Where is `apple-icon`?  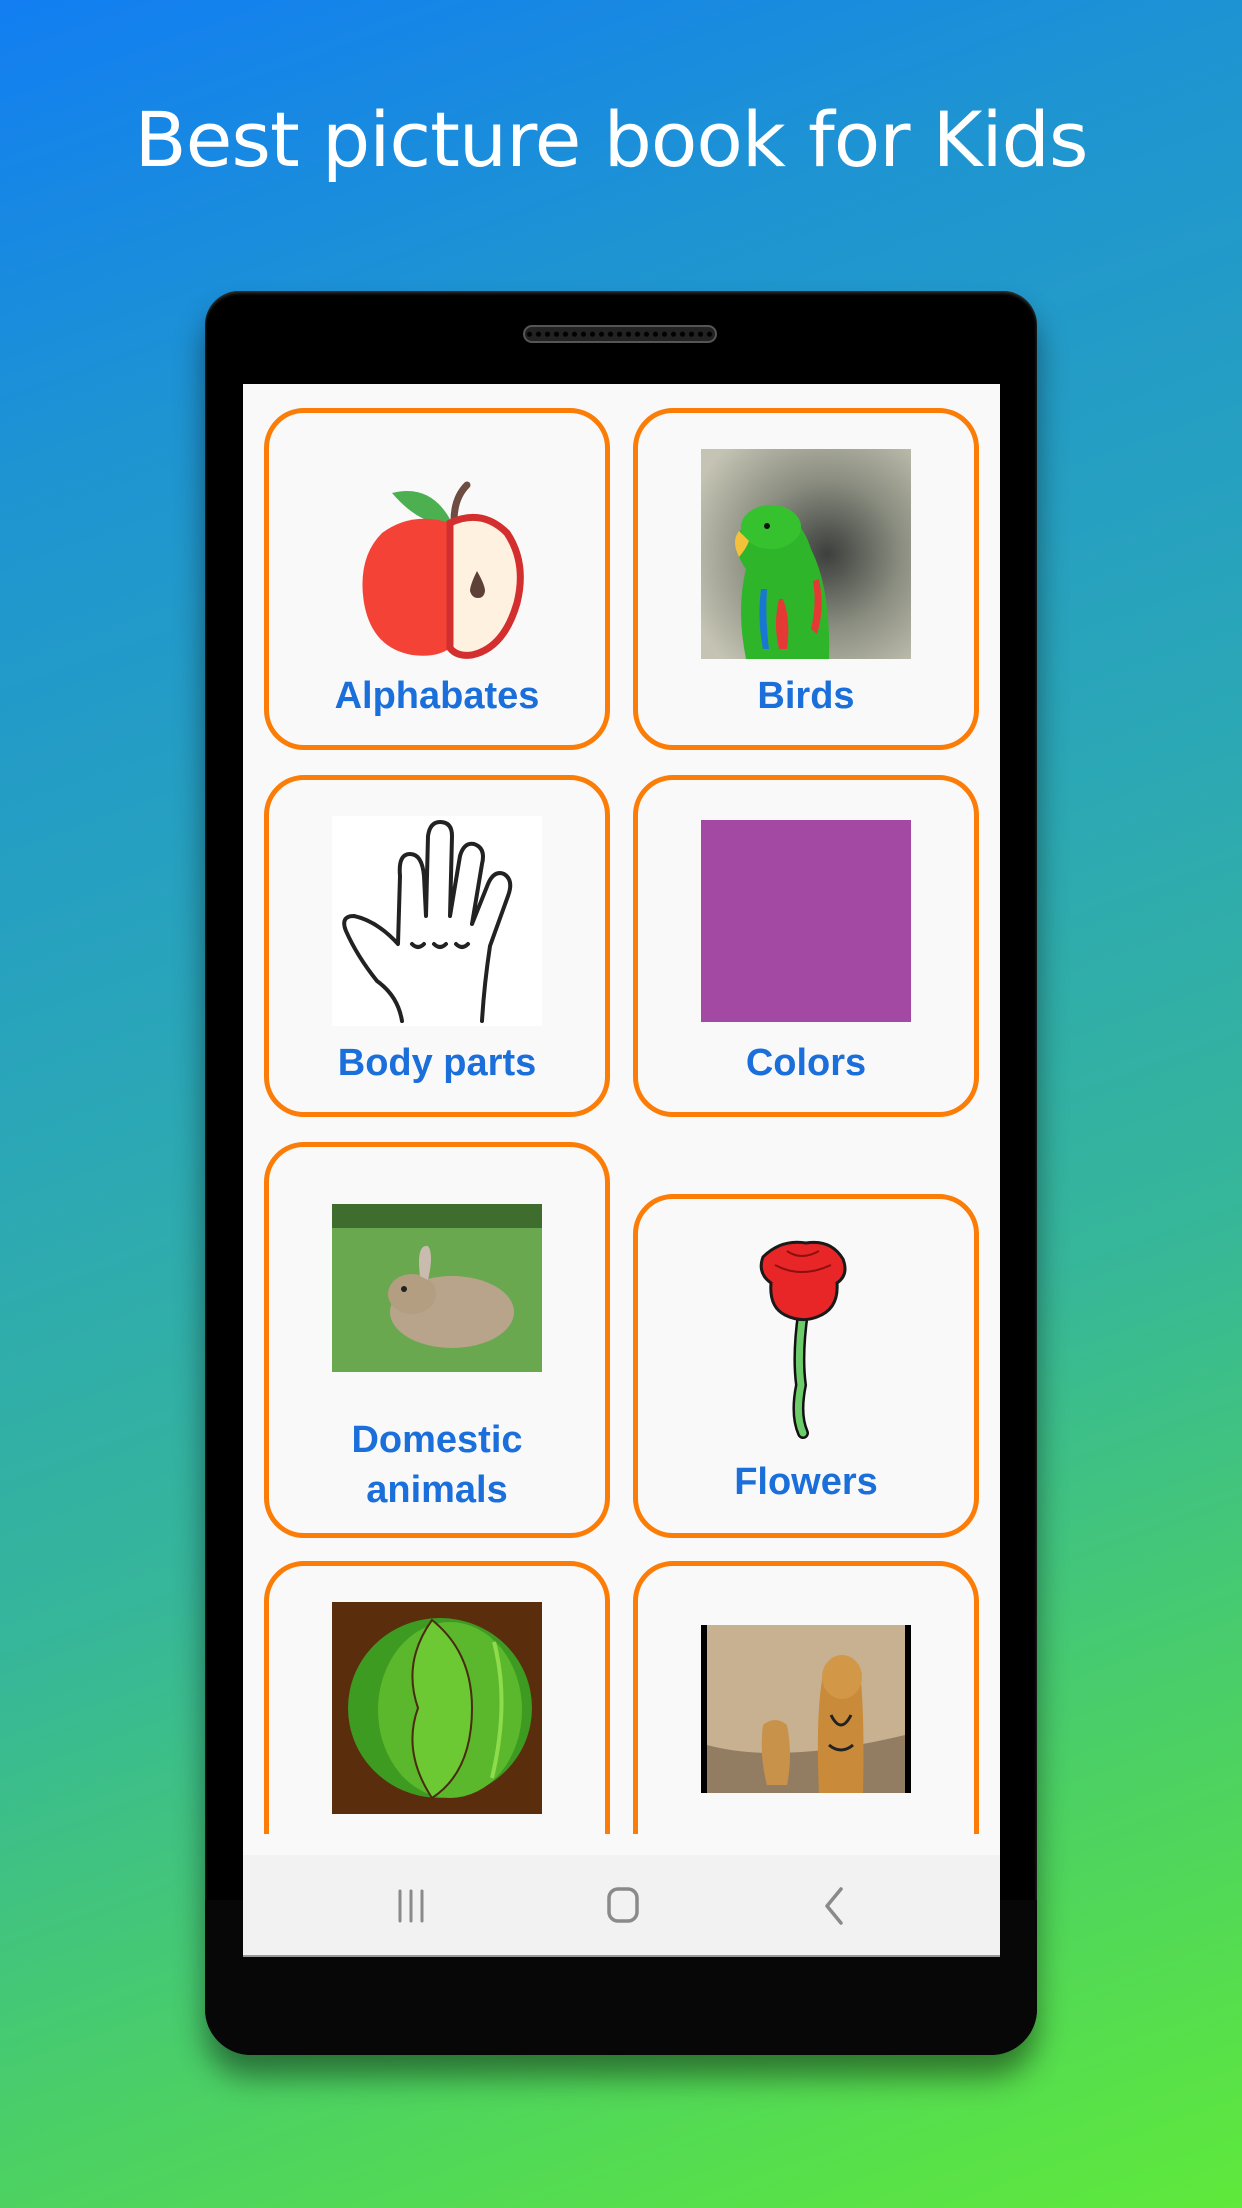
apple-icon is located at coordinates (437, 568).